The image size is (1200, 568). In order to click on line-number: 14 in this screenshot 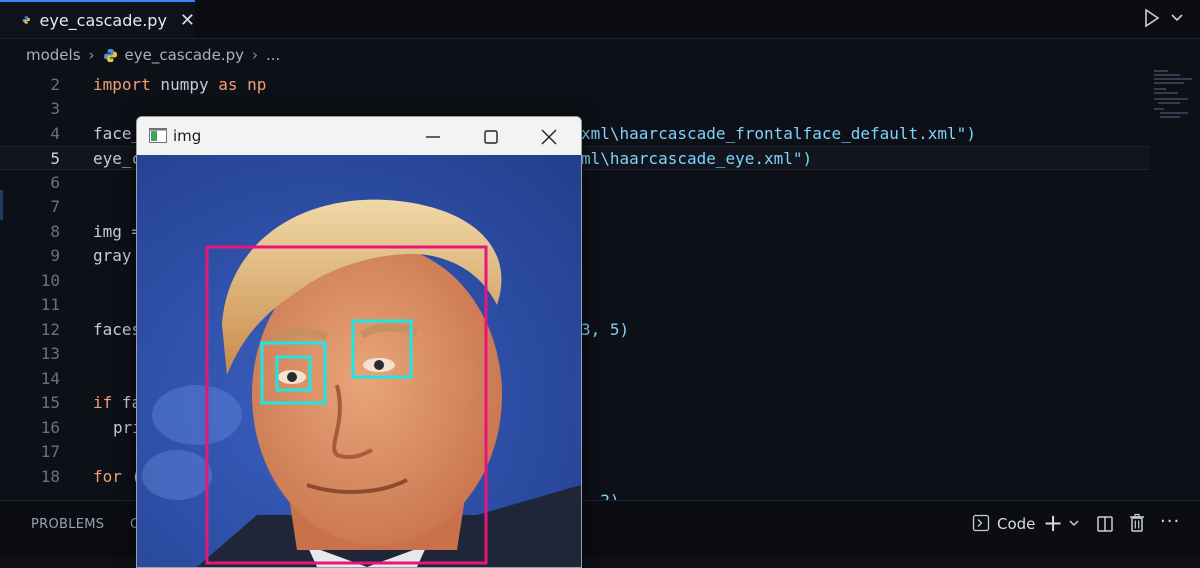, I will do `click(50, 378)`.